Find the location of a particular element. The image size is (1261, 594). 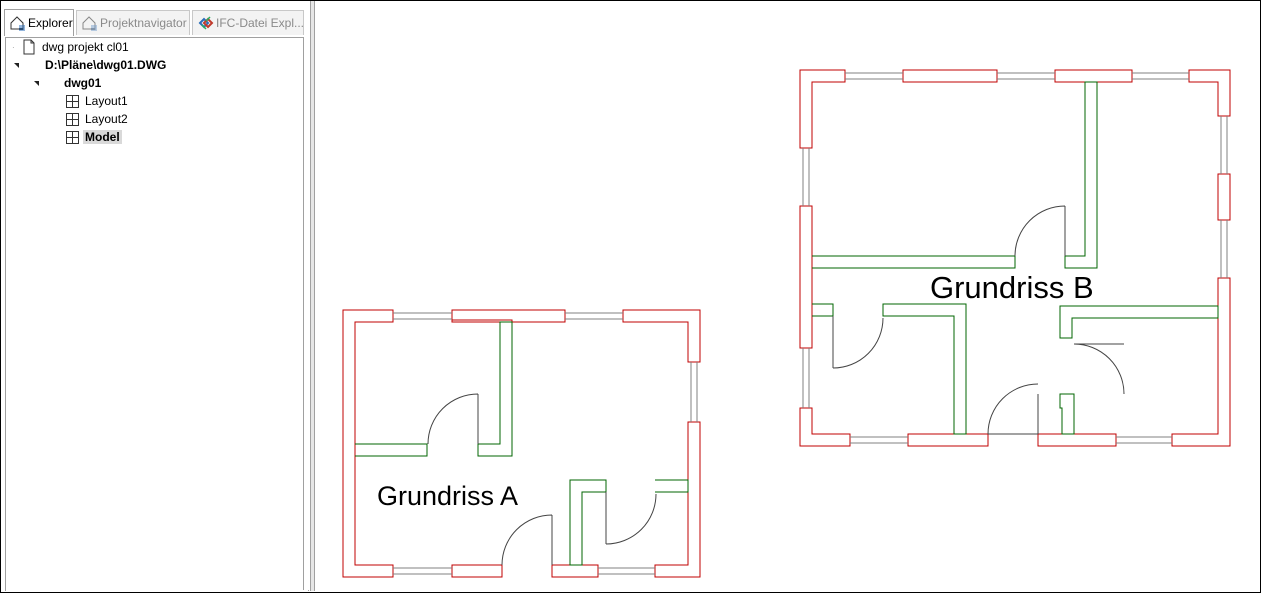

tab-projektnavigator: Projektnavigator is located at coordinates (133, 22).